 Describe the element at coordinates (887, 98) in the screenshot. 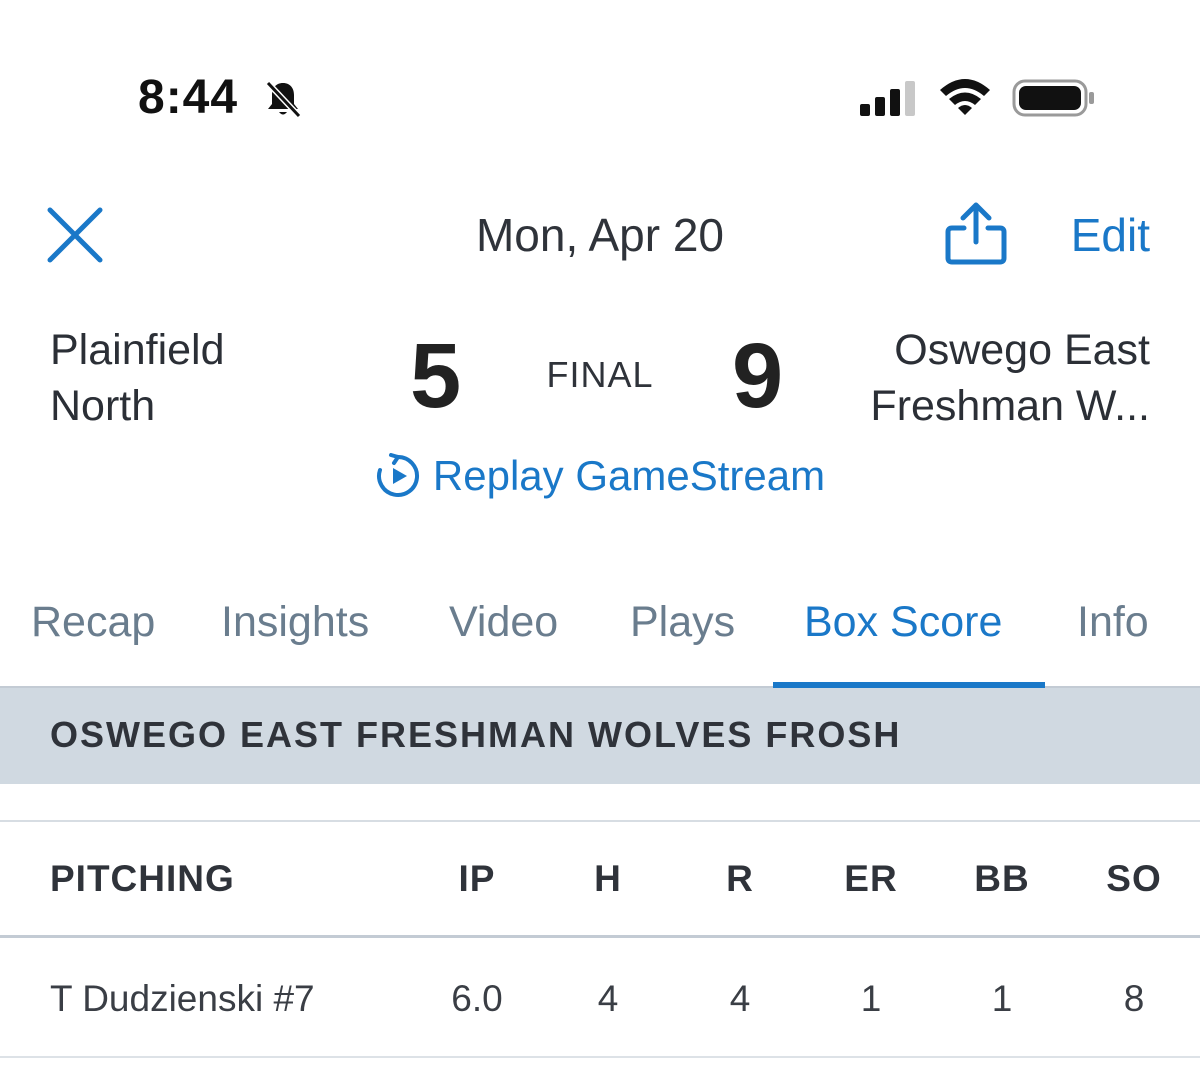

I see `signal-icon` at that location.